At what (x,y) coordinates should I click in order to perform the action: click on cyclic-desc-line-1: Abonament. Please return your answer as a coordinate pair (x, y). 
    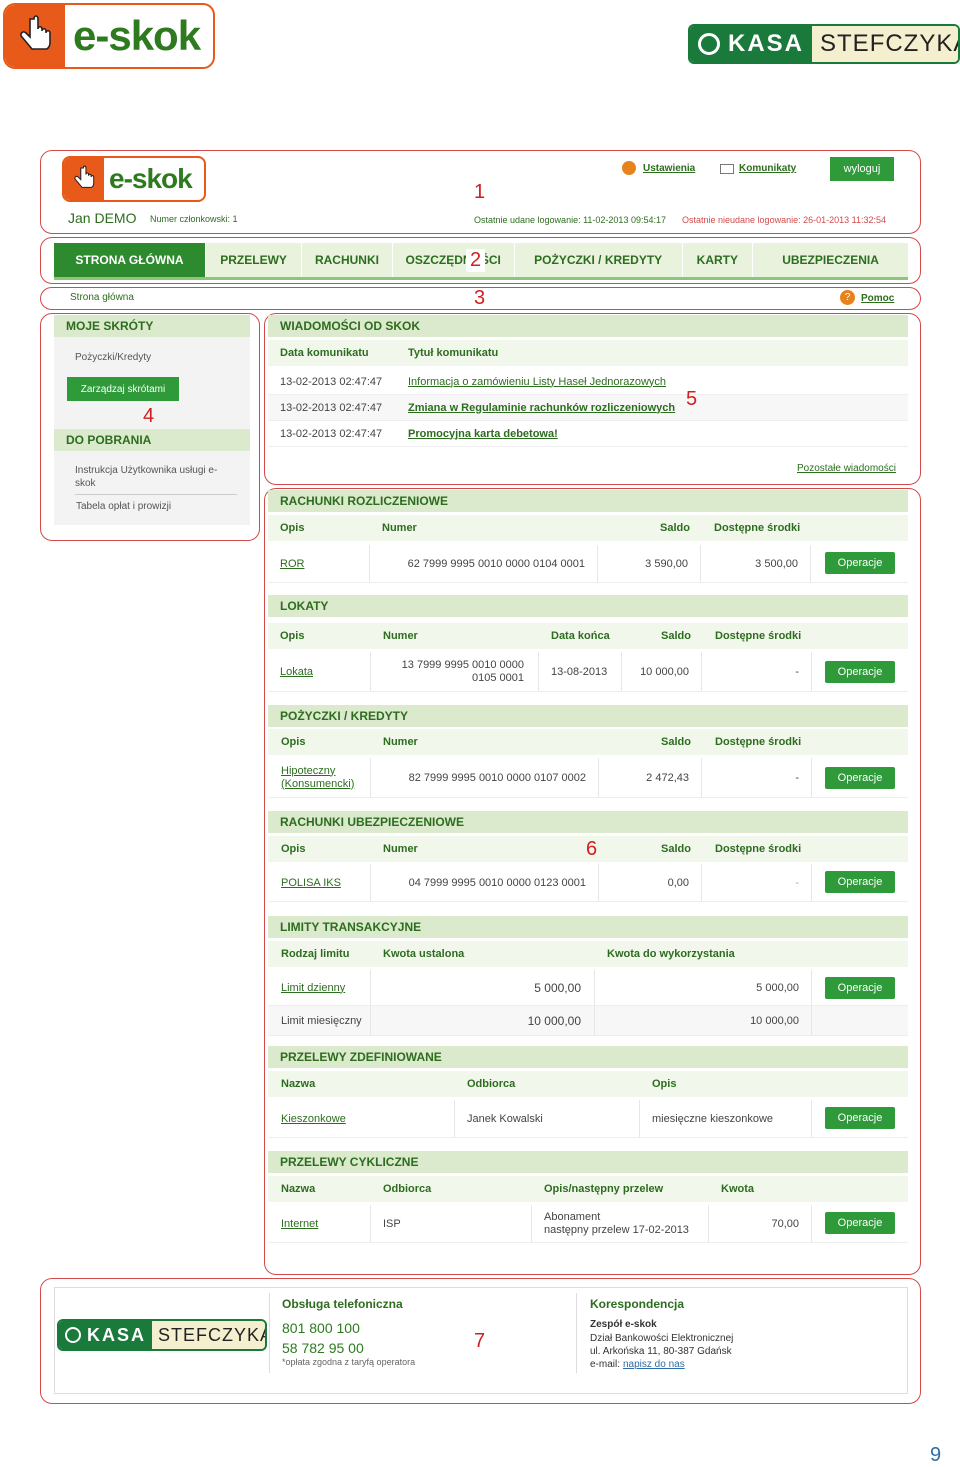
    Looking at the image, I should click on (572, 1216).